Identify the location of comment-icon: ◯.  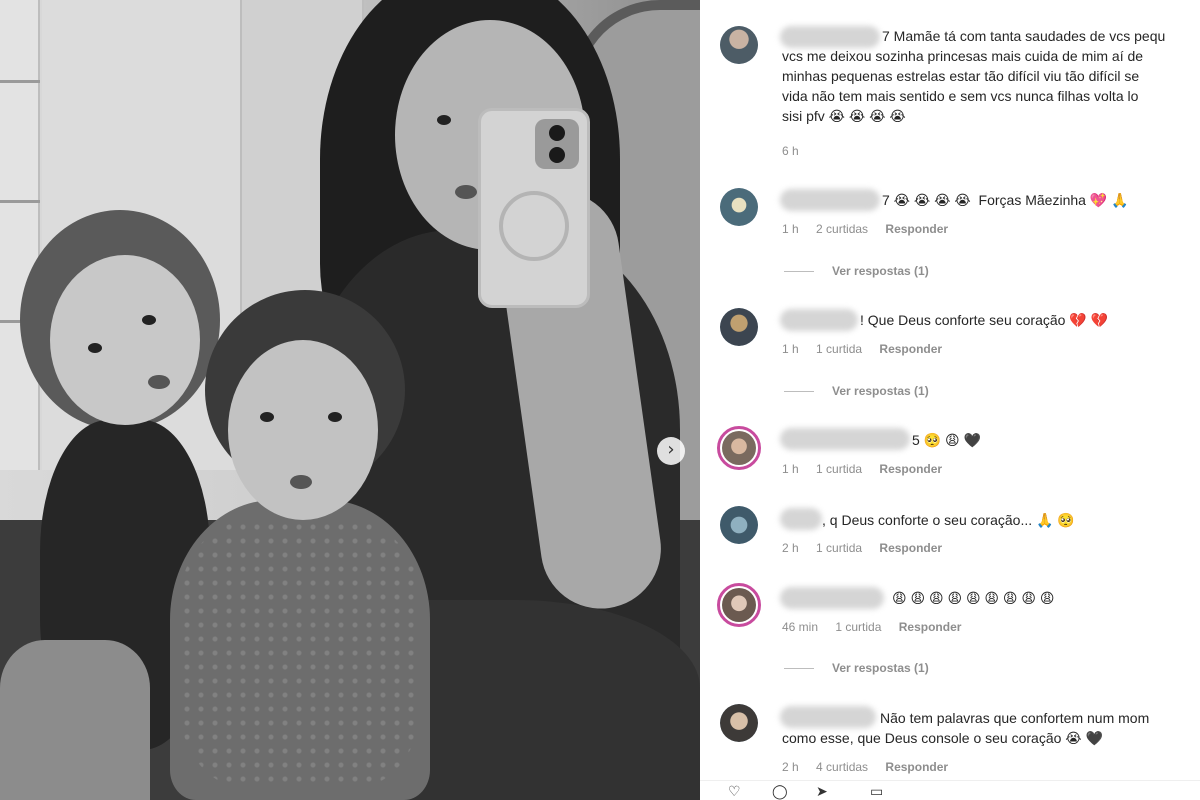
(780, 792).